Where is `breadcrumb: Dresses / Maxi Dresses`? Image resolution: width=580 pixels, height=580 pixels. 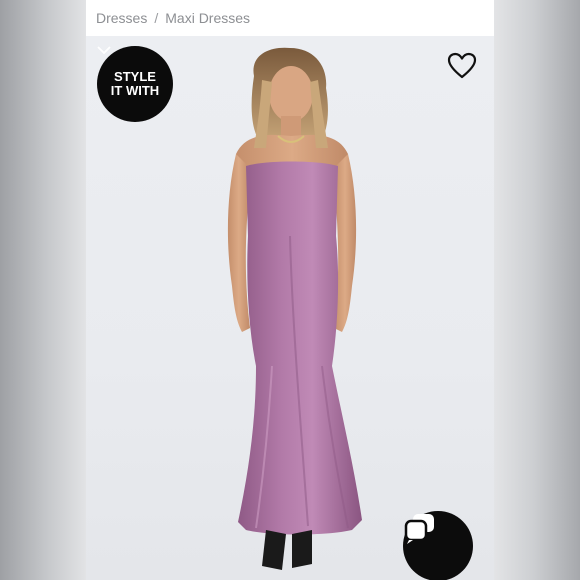
breadcrumb: Dresses / Maxi Dresses is located at coordinates (290, 18).